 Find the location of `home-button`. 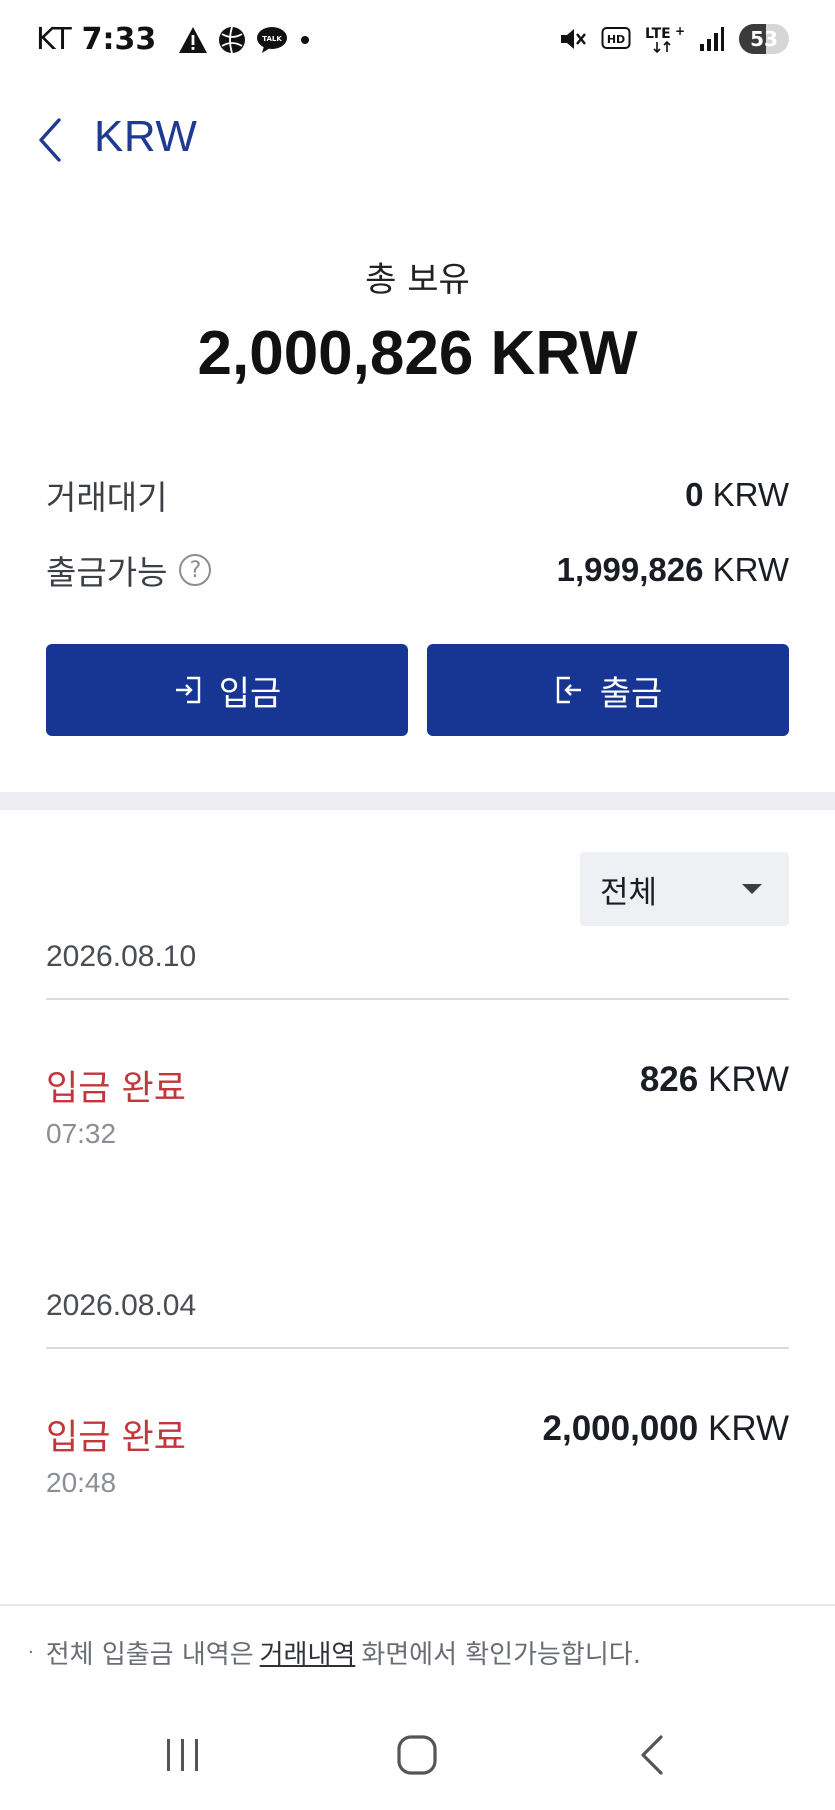

home-button is located at coordinates (417, 1755).